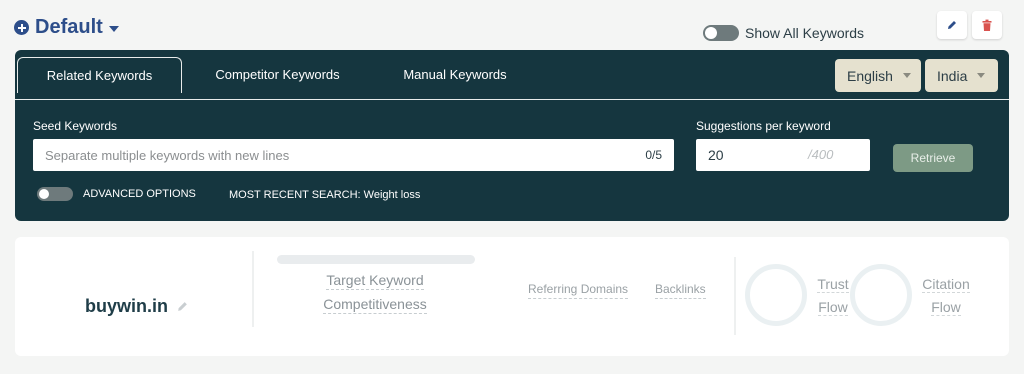 Image resolution: width=1024 pixels, height=374 pixels. I want to click on language-select: English, so click(878, 75).